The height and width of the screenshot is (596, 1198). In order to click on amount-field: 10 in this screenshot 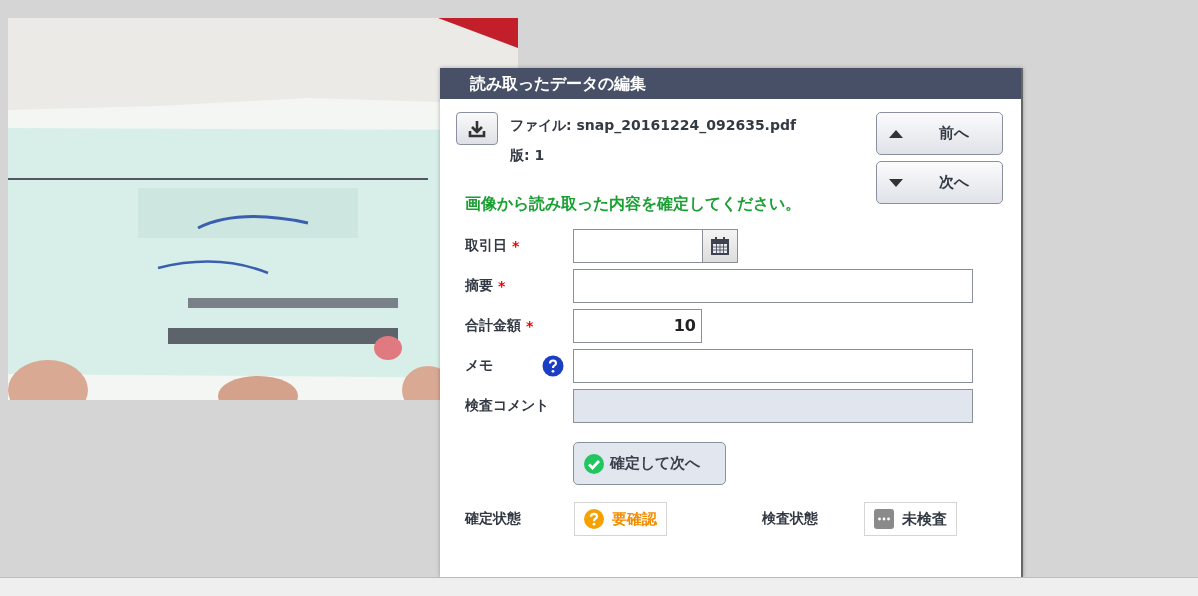, I will do `click(637, 326)`.